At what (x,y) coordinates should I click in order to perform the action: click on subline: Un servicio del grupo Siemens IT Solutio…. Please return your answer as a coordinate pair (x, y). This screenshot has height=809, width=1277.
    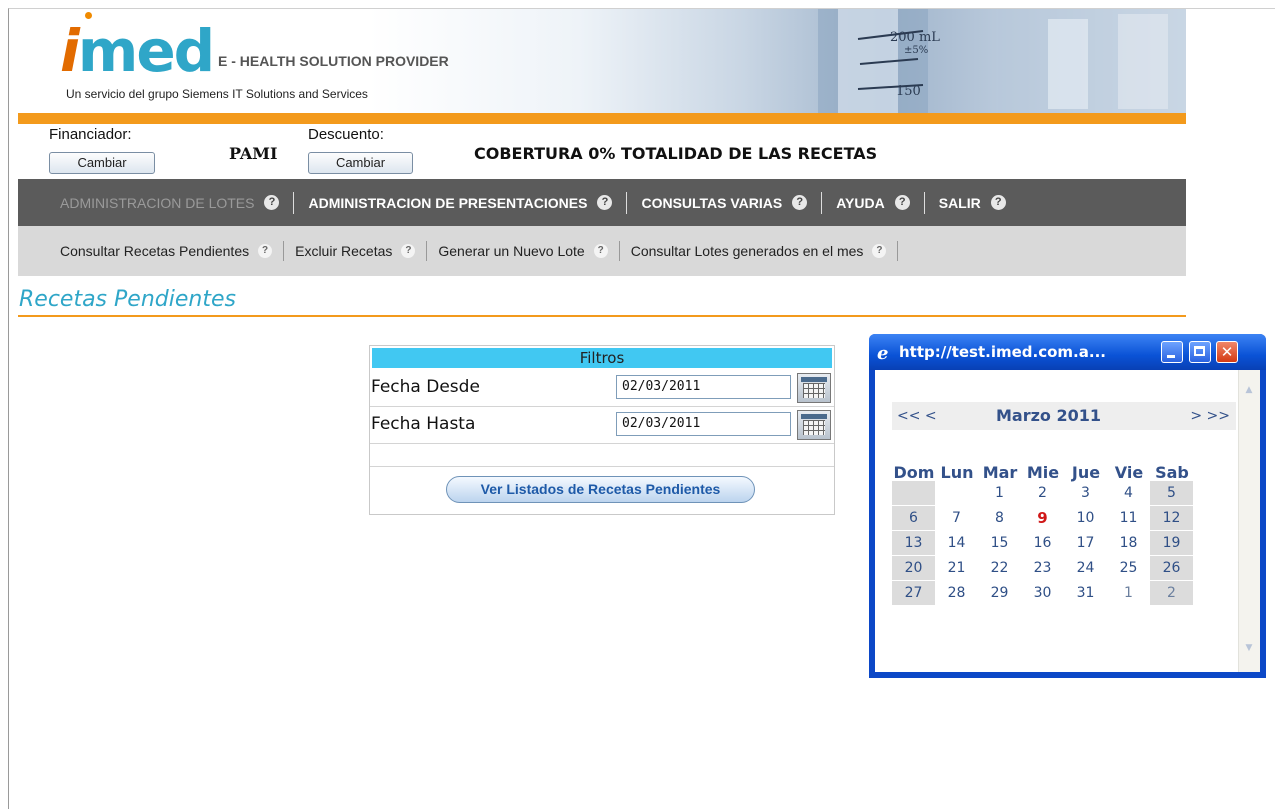
    Looking at the image, I should click on (217, 94).